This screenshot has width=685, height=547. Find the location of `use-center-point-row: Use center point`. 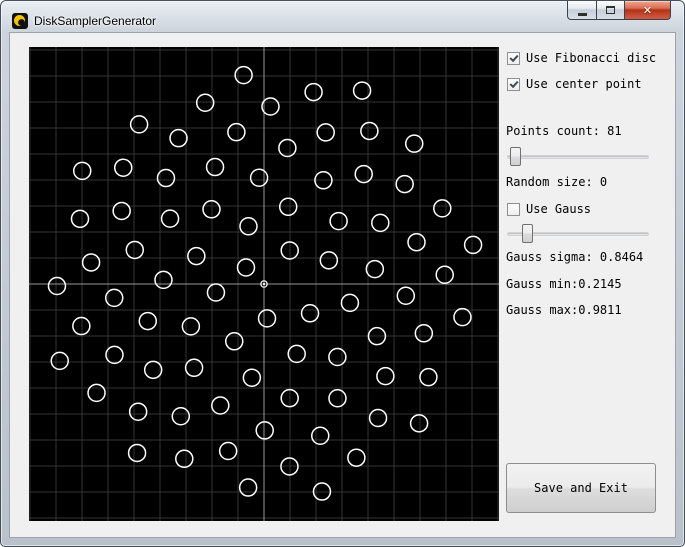

use-center-point-row: Use center point is located at coordinates (574, 84).